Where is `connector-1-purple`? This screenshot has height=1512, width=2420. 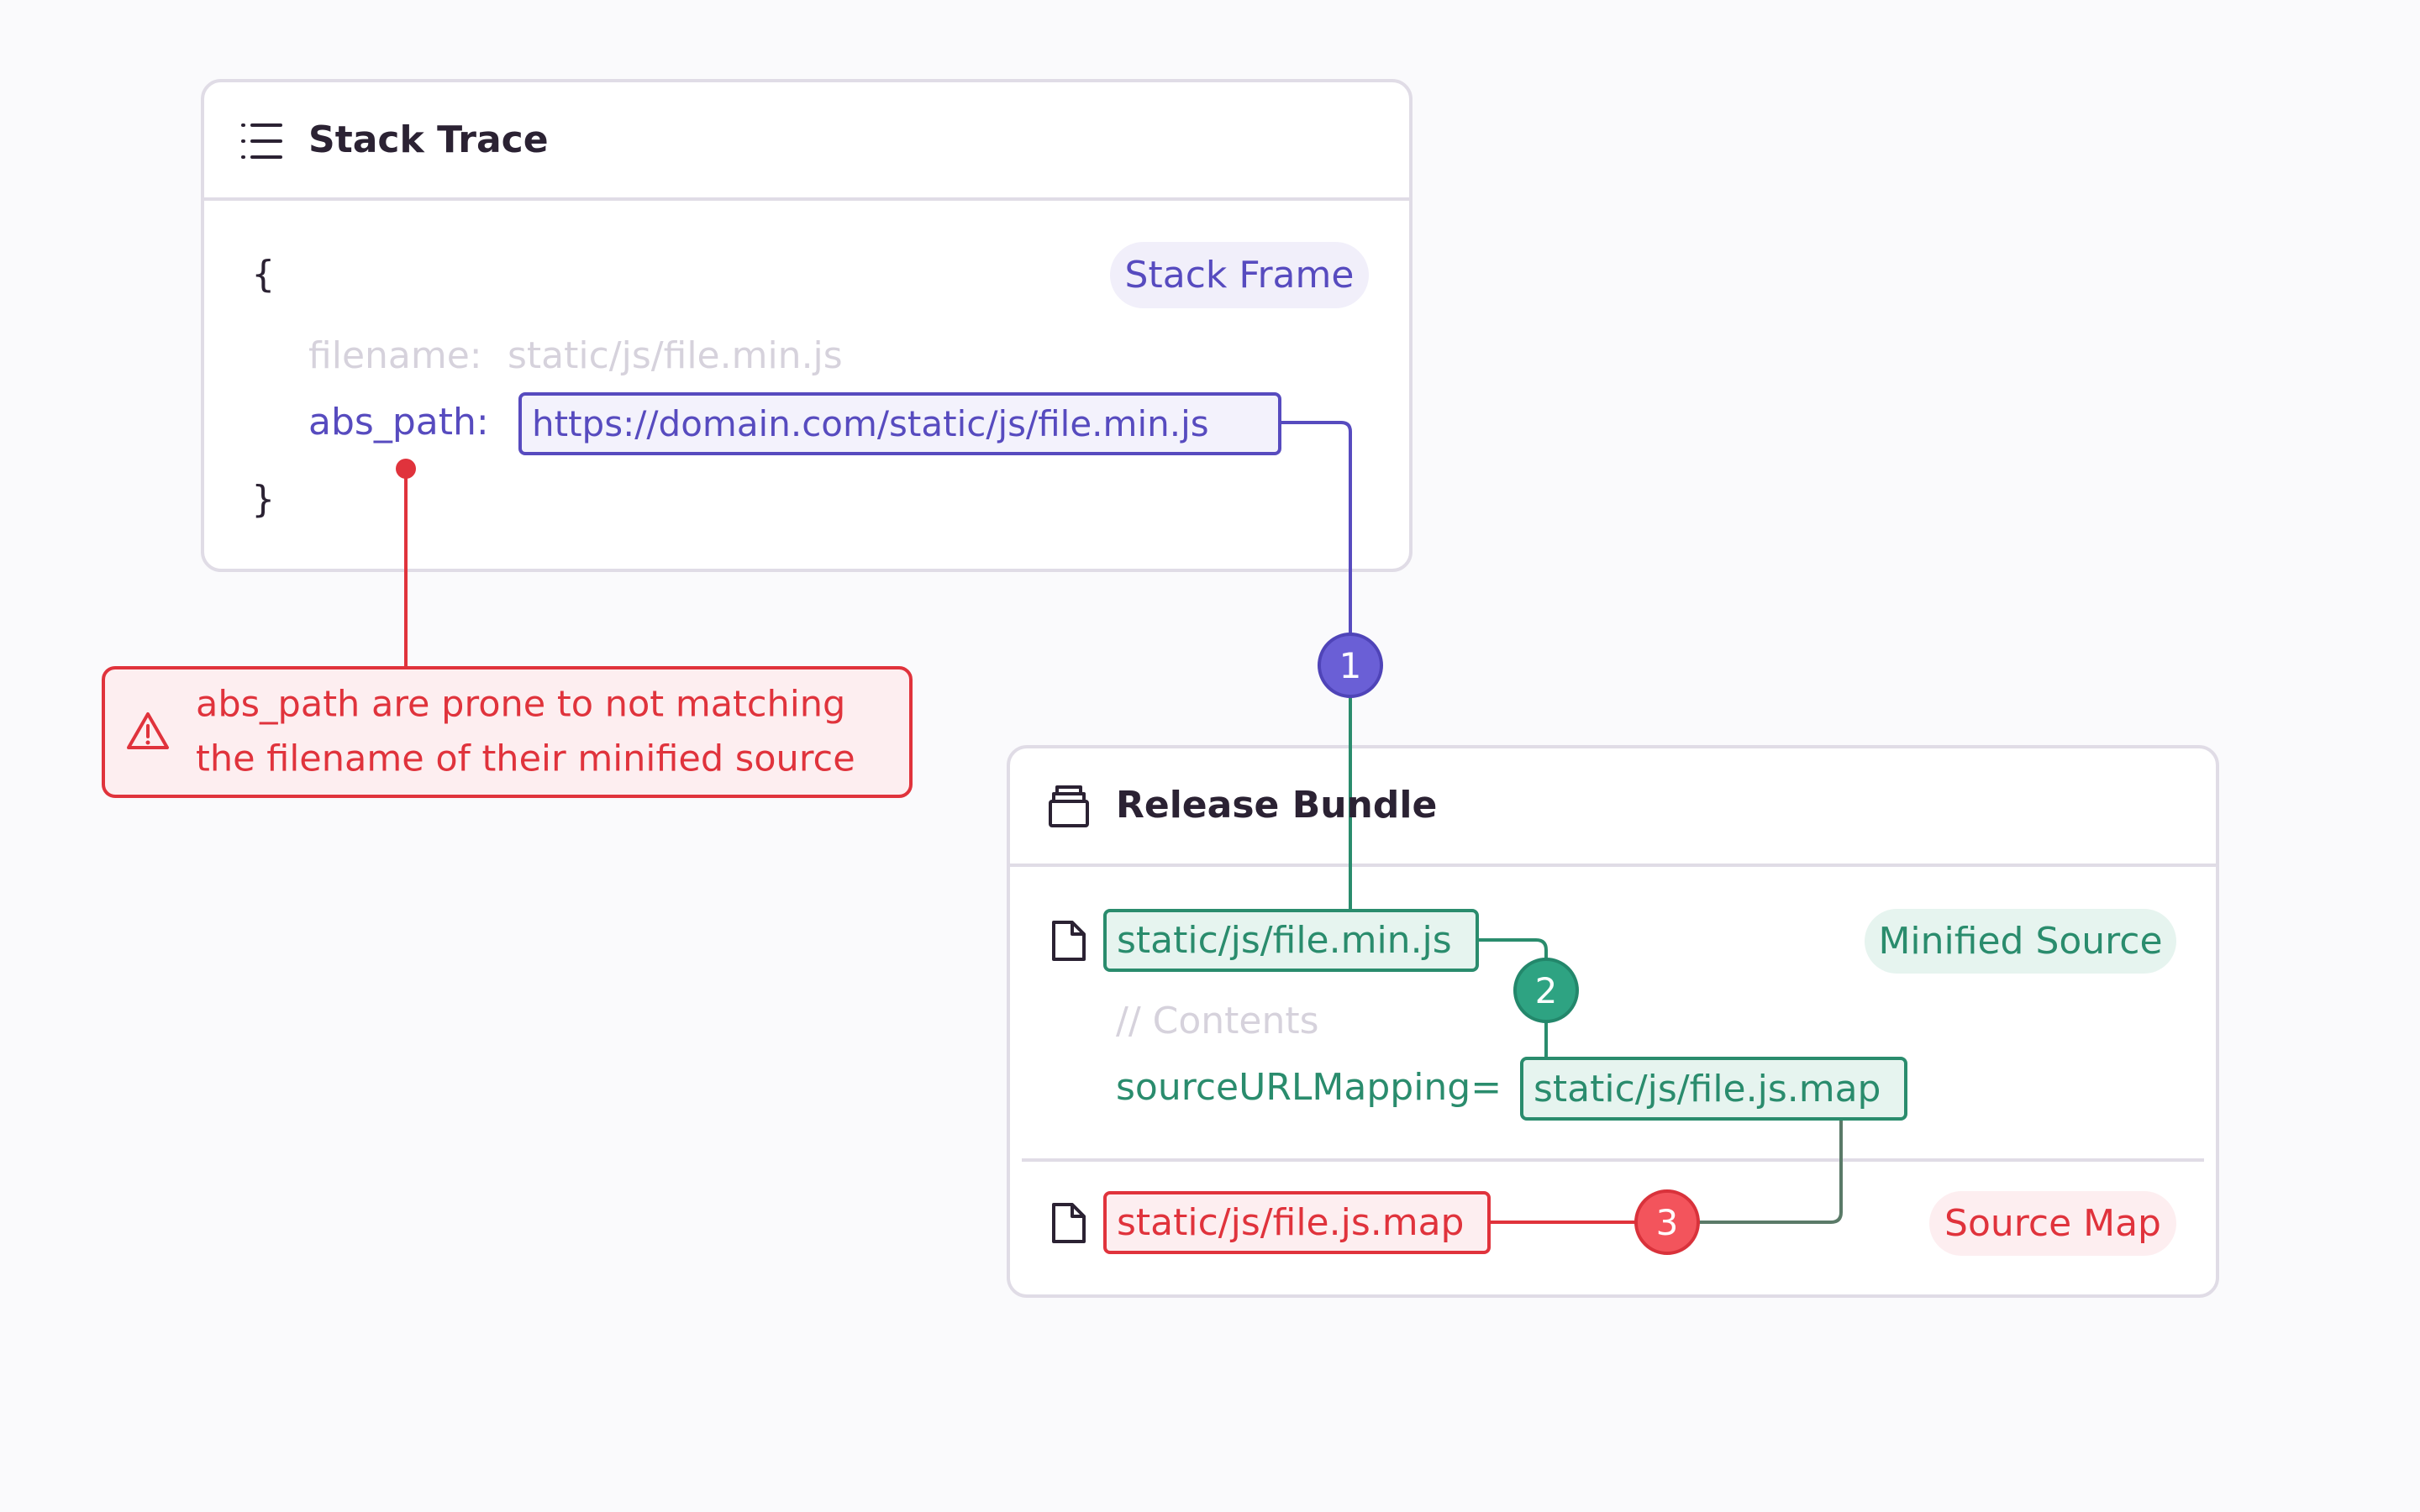
connector-1-purple is located at coordinates (1316, 543).